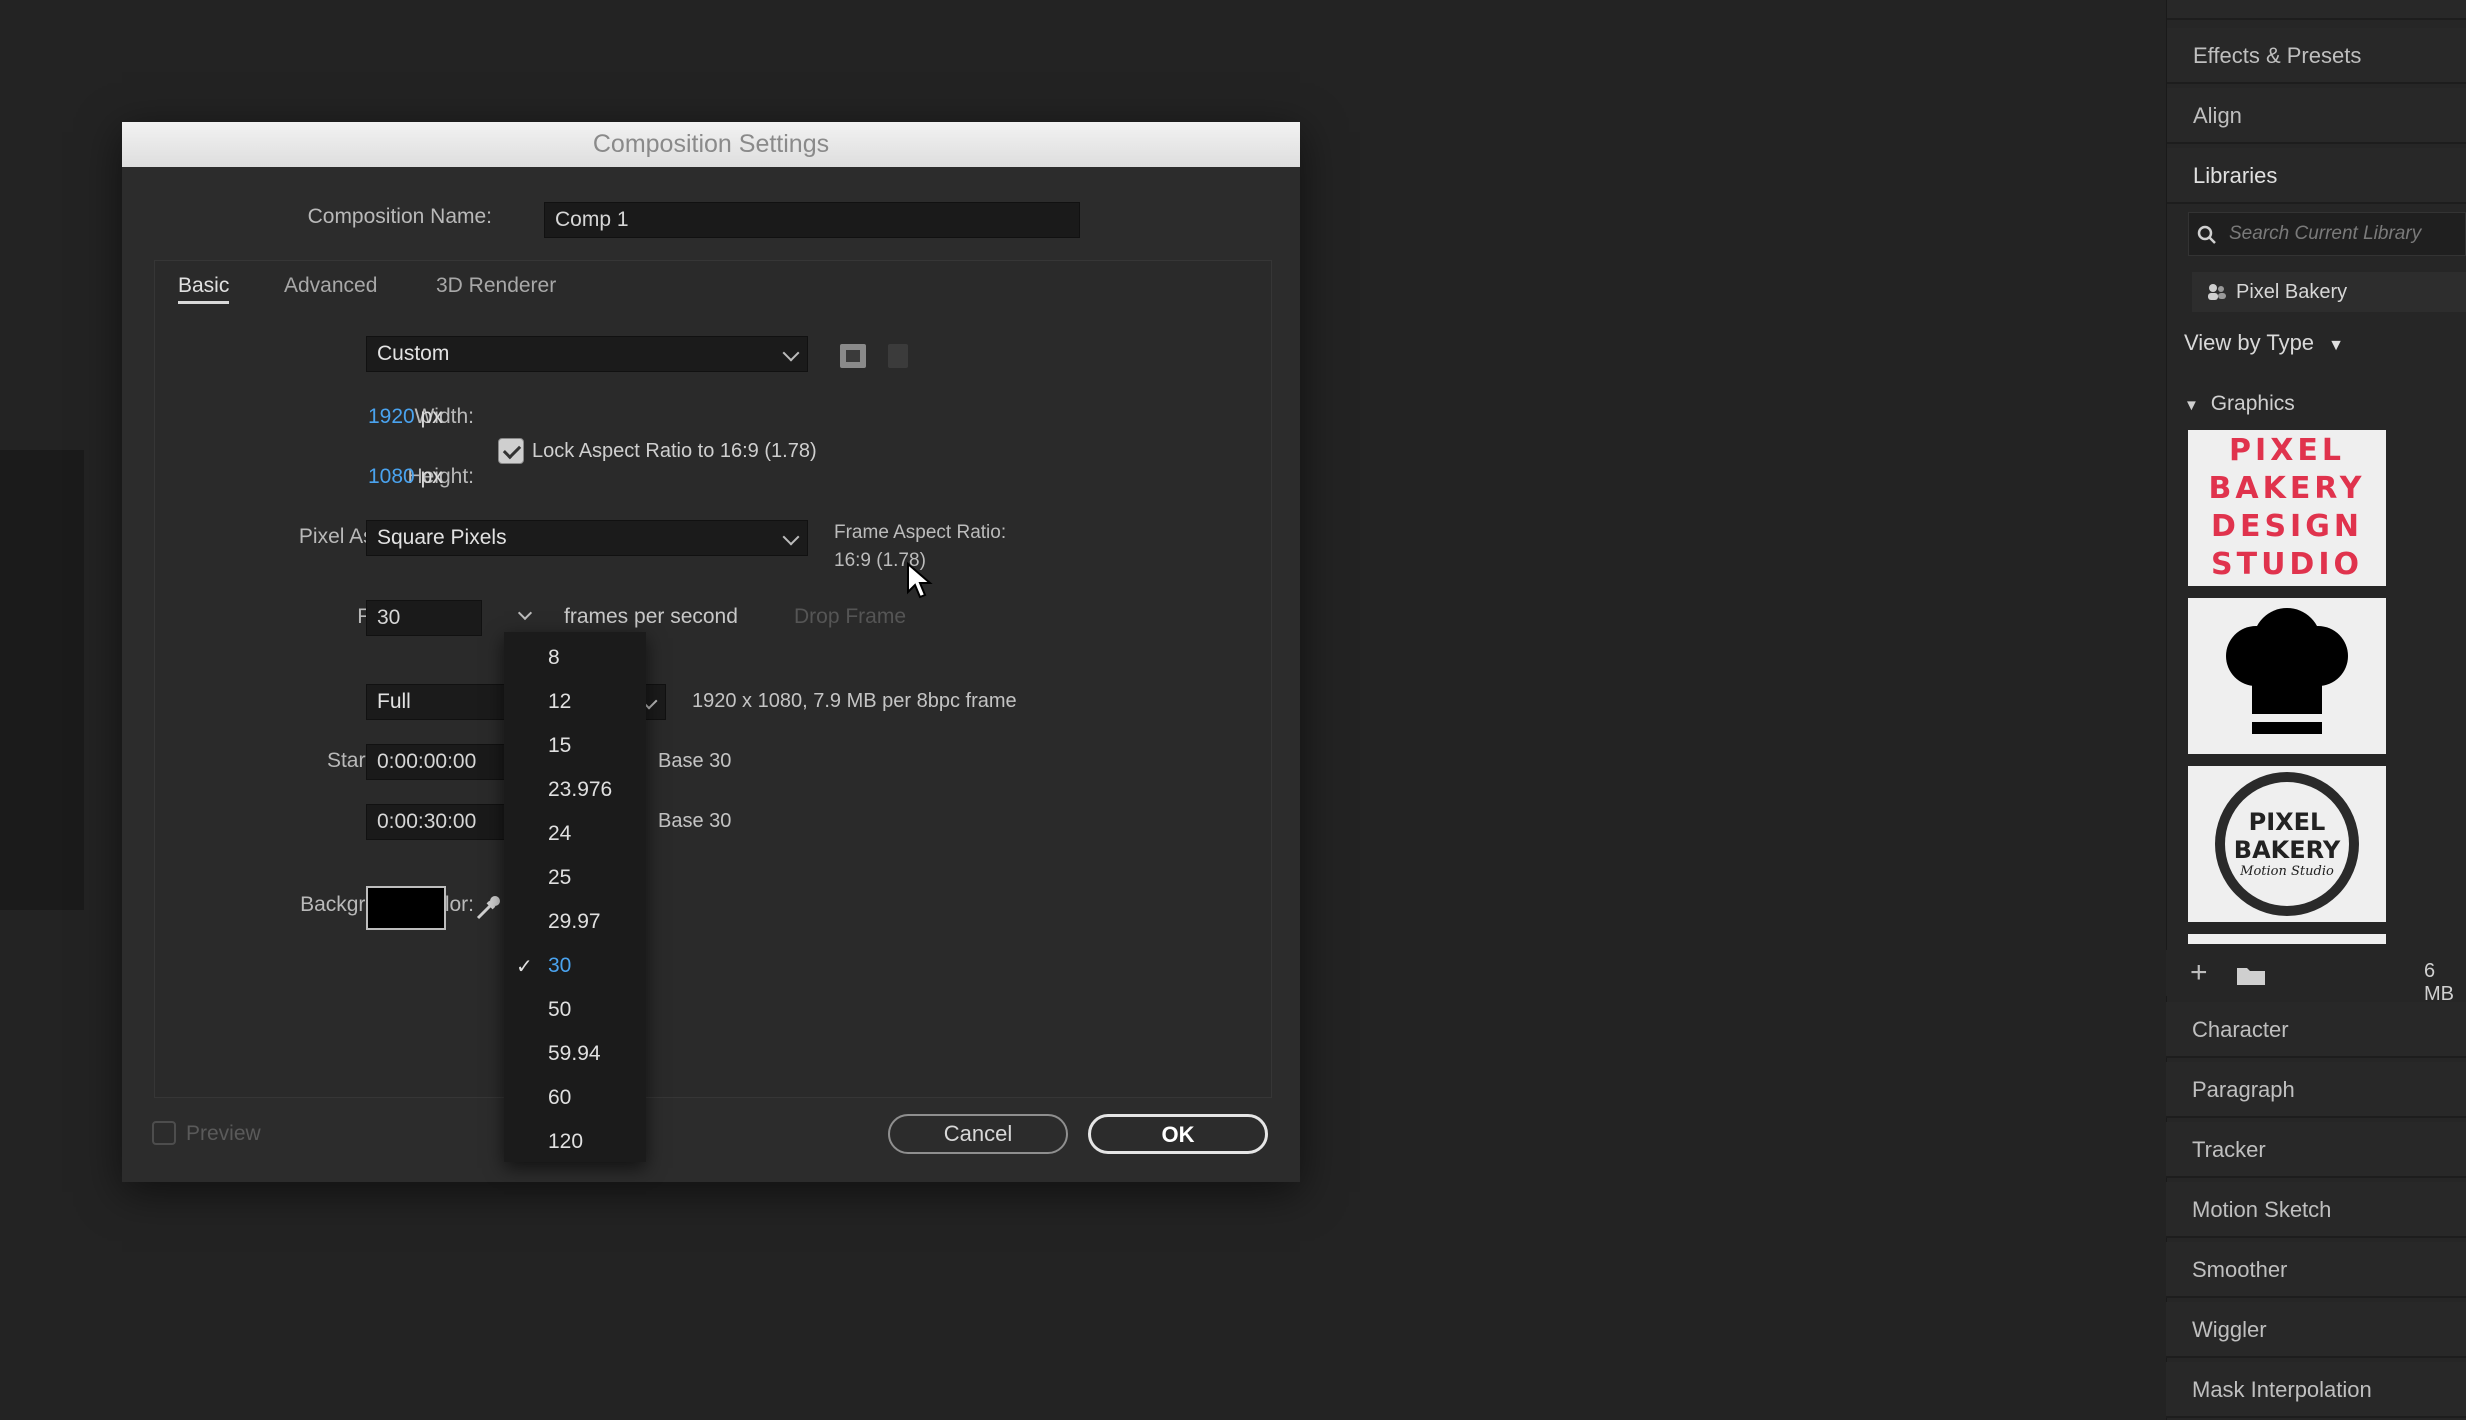 Image resolution: width=2466 pixels, height=1420 pixels. Describe the element at coordinates (2316, 1390) in the screenshot. I see `panel-mask-interpolation: Mask Interpolation` at that location.